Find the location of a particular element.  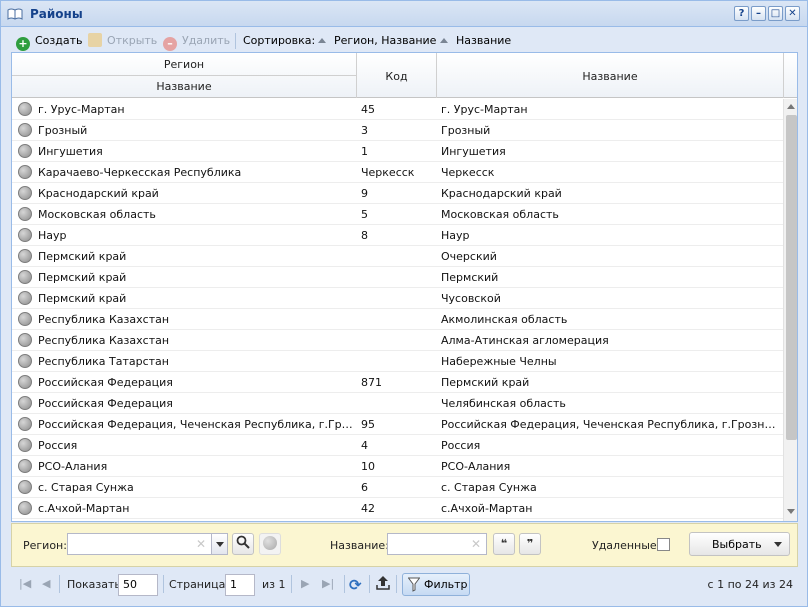

cell-name: Набережные Челны is located at coordinates (499, 361).